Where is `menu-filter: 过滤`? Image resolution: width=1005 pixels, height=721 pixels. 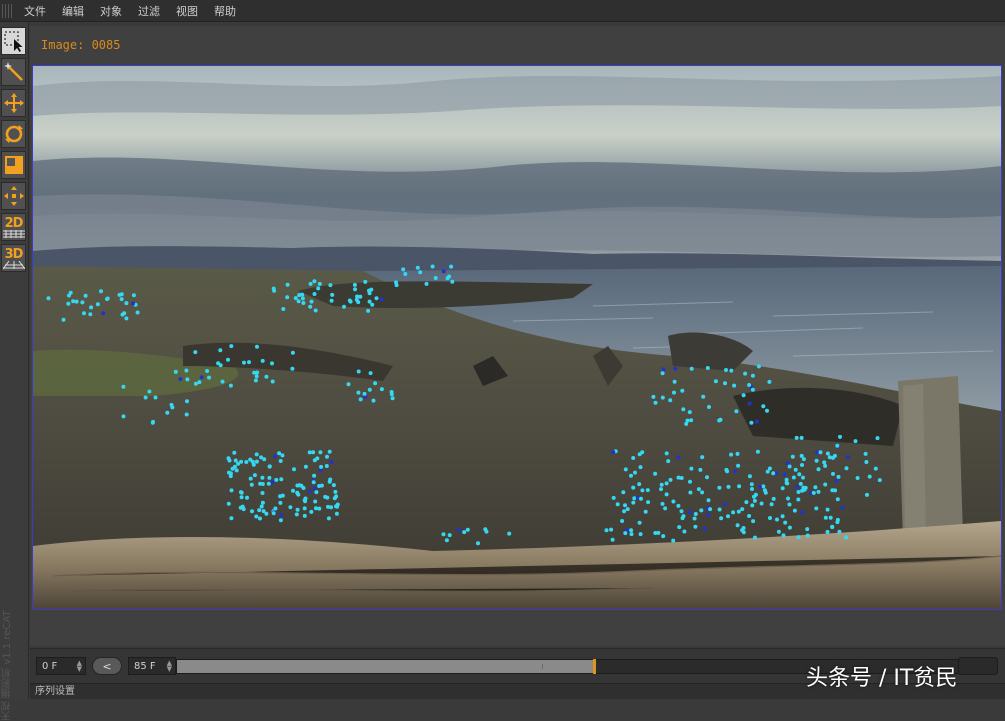
menu-filter: 过滤 is located at coordinates (149, 11).